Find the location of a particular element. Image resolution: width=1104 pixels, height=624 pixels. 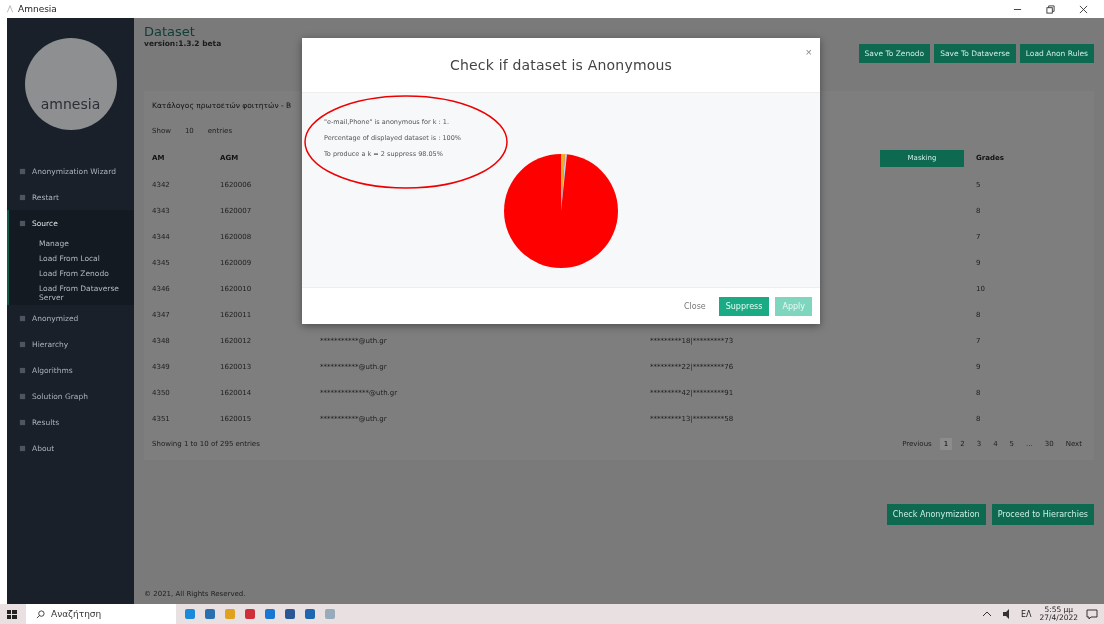

window-title: Amnesia is located at coordinates (37, 9).